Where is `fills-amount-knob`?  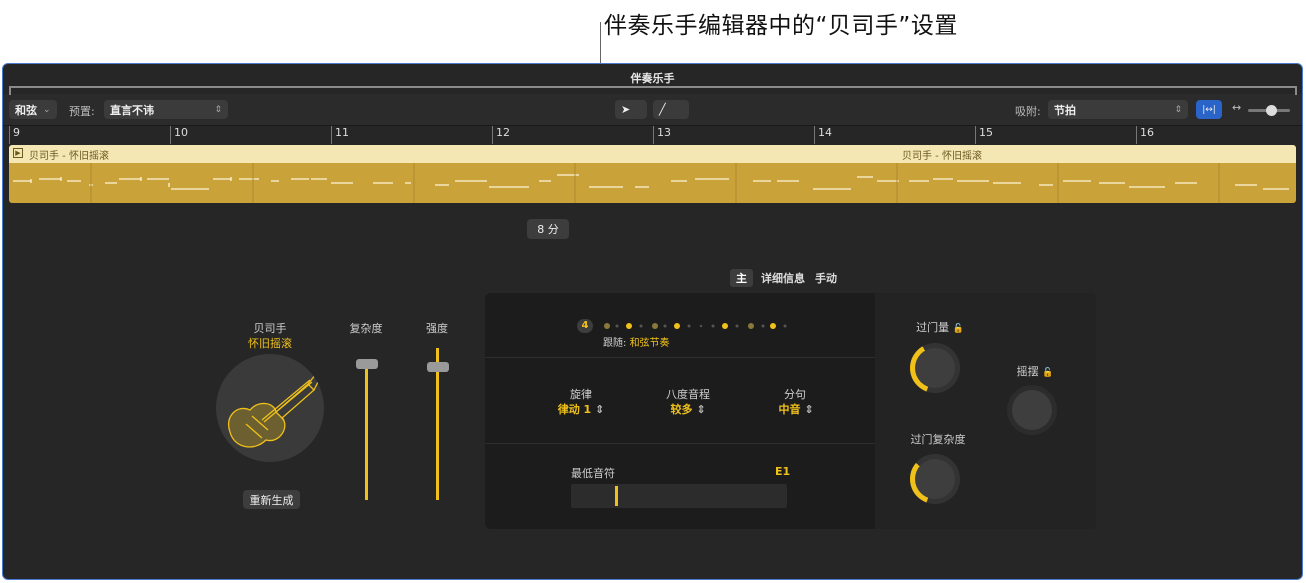
fills-amount-knob is located at coordinates (935, 368).